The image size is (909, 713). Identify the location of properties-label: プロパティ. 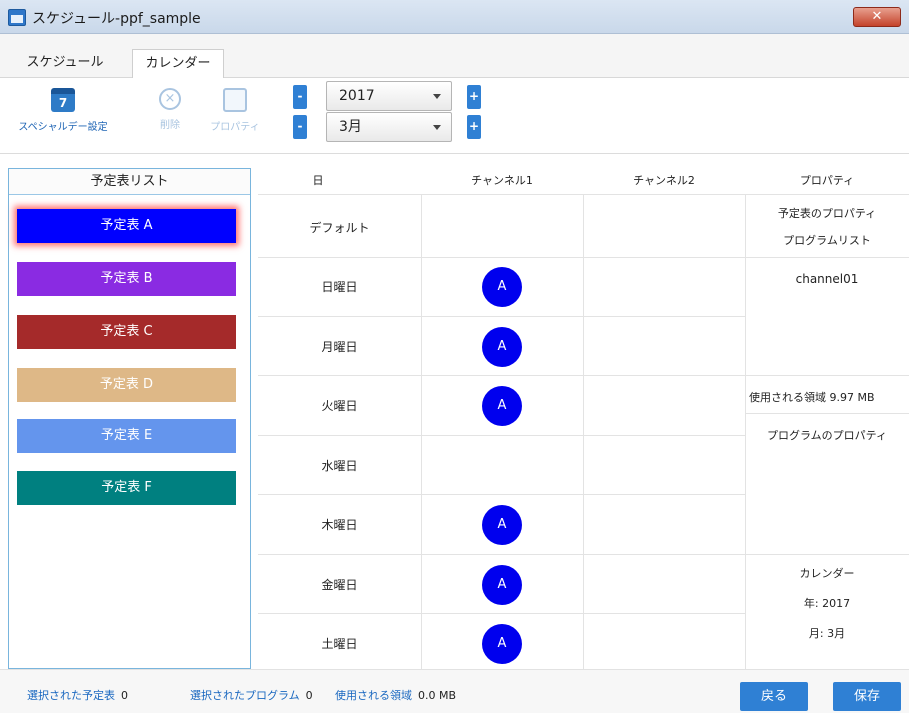
(235, 127).